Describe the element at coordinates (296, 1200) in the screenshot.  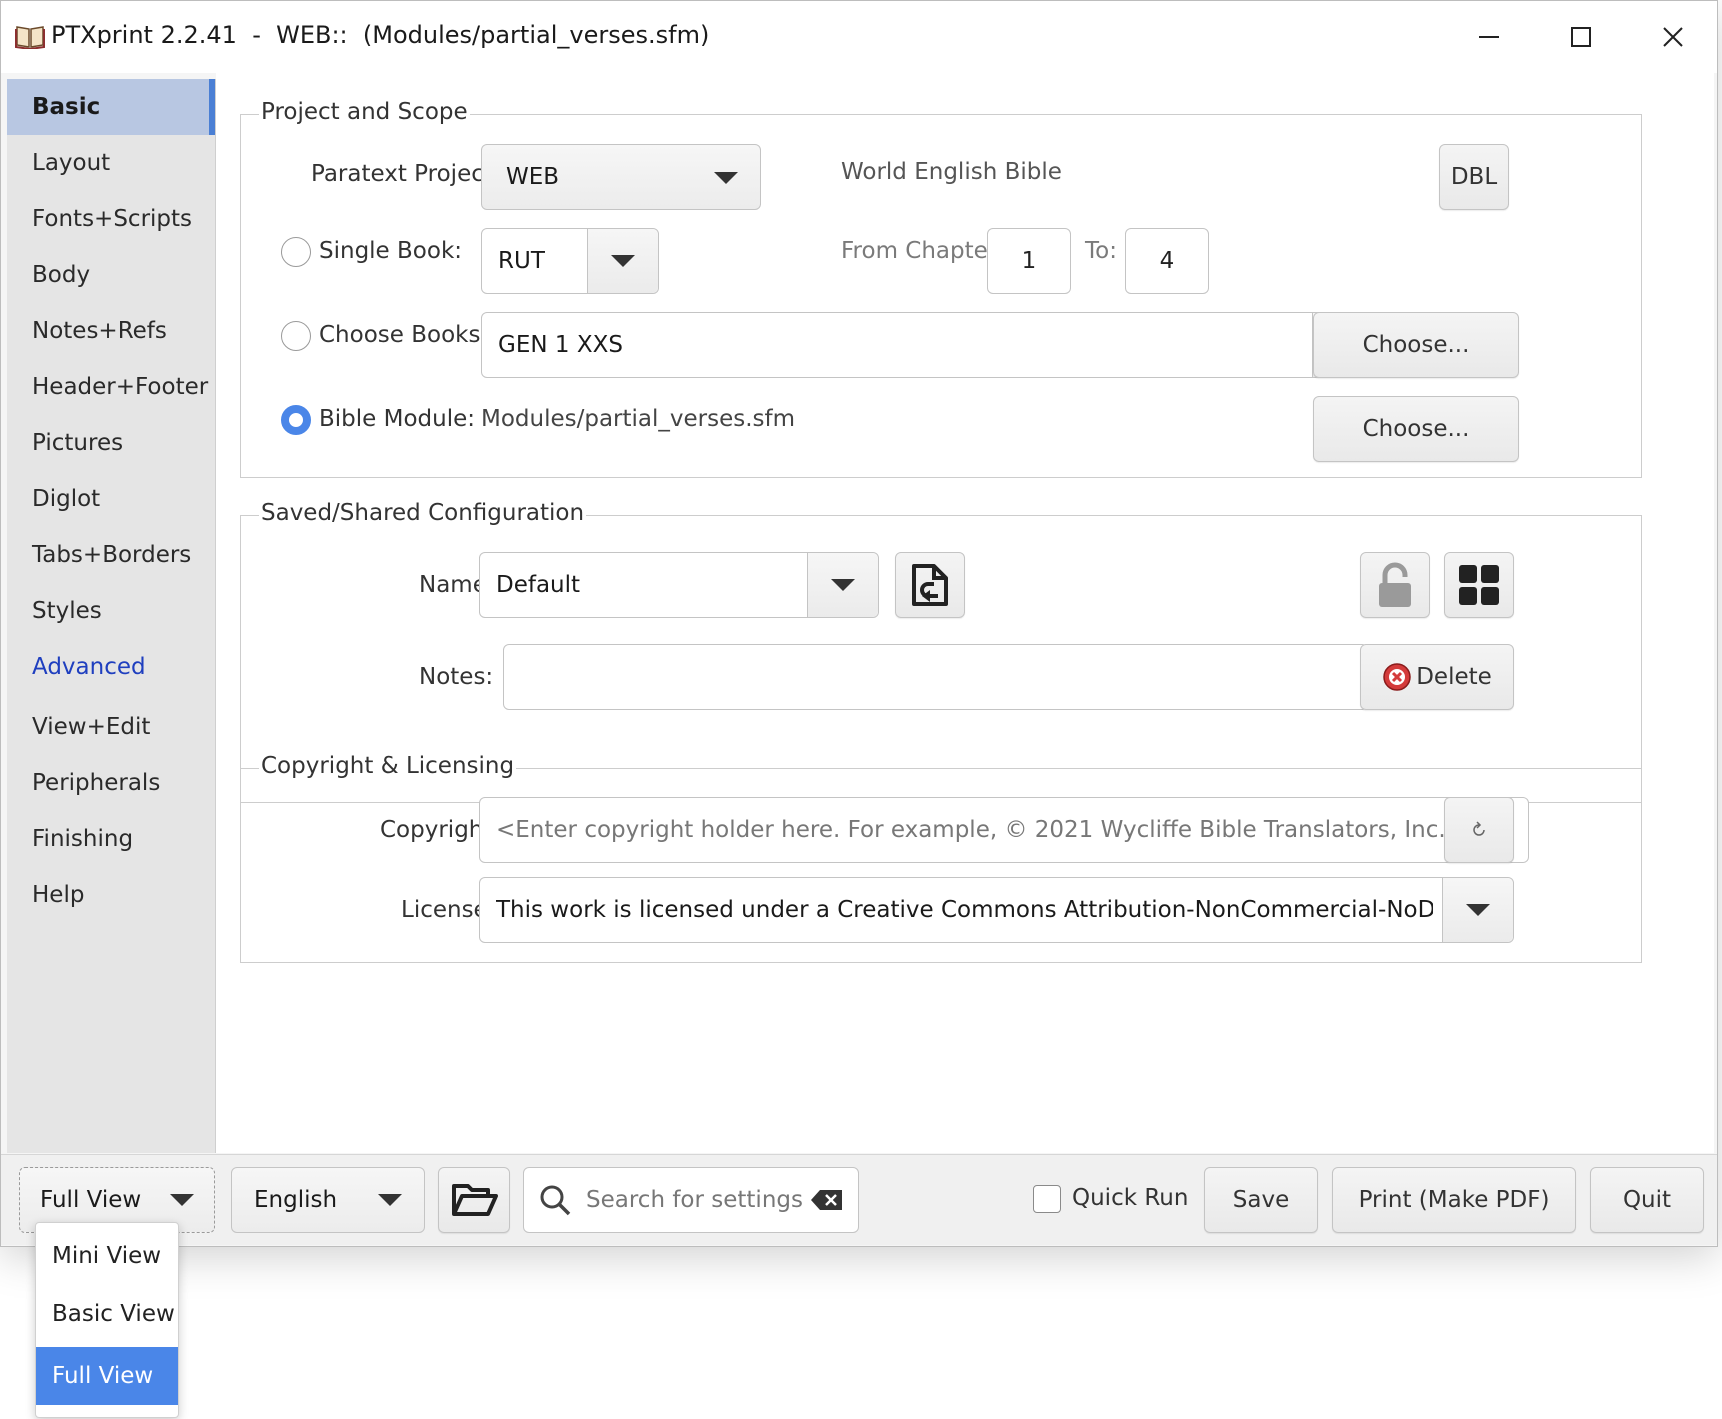
I see `language-value: English` at that location.